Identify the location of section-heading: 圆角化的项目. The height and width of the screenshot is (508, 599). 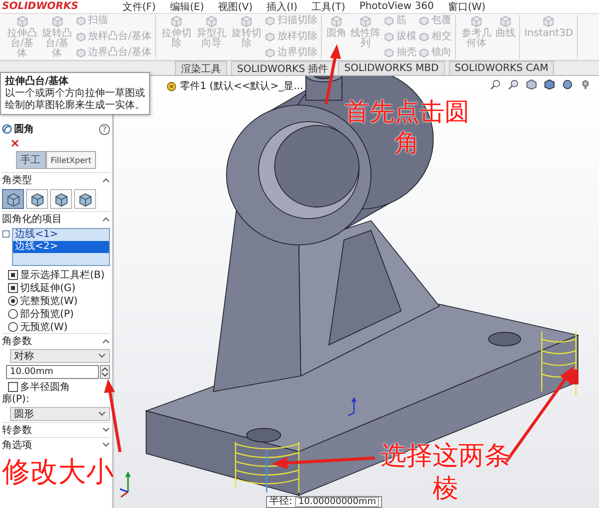
(32, 219).